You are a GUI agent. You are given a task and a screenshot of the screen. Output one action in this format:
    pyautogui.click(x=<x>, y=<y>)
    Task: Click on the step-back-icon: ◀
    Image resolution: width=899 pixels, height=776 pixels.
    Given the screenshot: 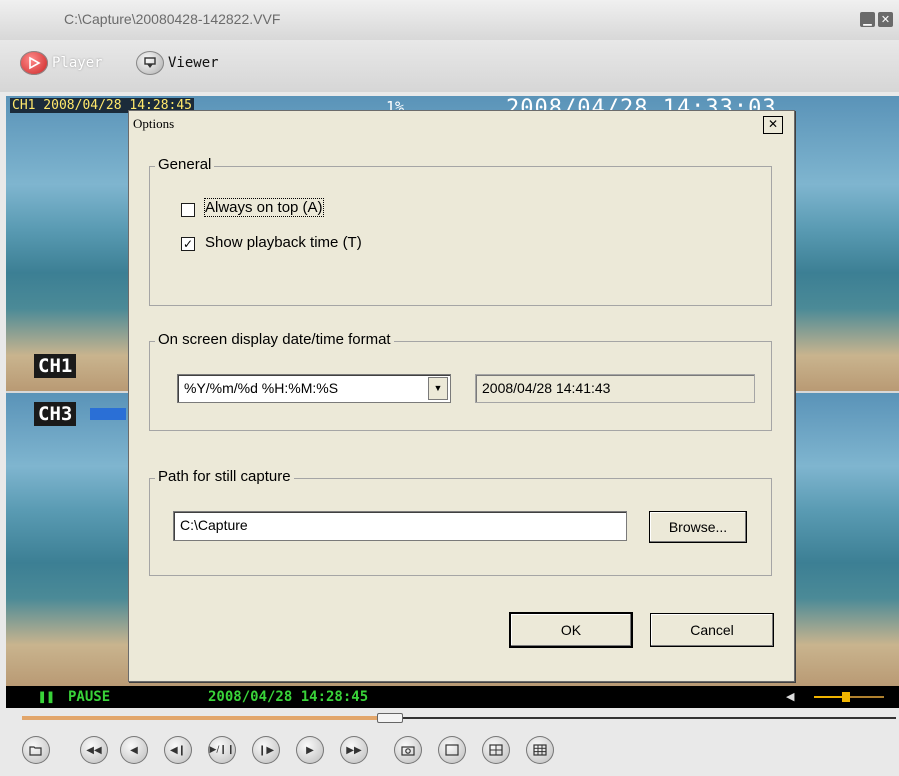 What is the action you would take?
    pyautogui.click(x=134, y=750)
    